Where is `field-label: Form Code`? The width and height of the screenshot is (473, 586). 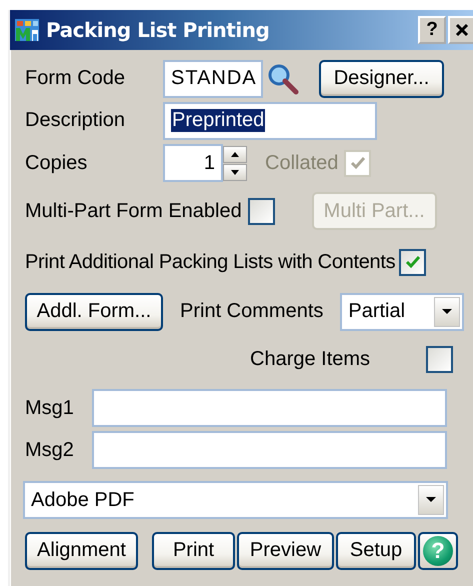 field-label: Form Code is located at coordinates (75, 78).